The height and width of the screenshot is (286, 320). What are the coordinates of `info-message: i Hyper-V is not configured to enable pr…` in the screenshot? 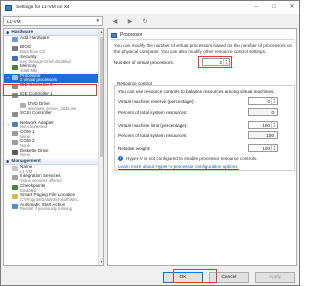 It's located at (187, 158).